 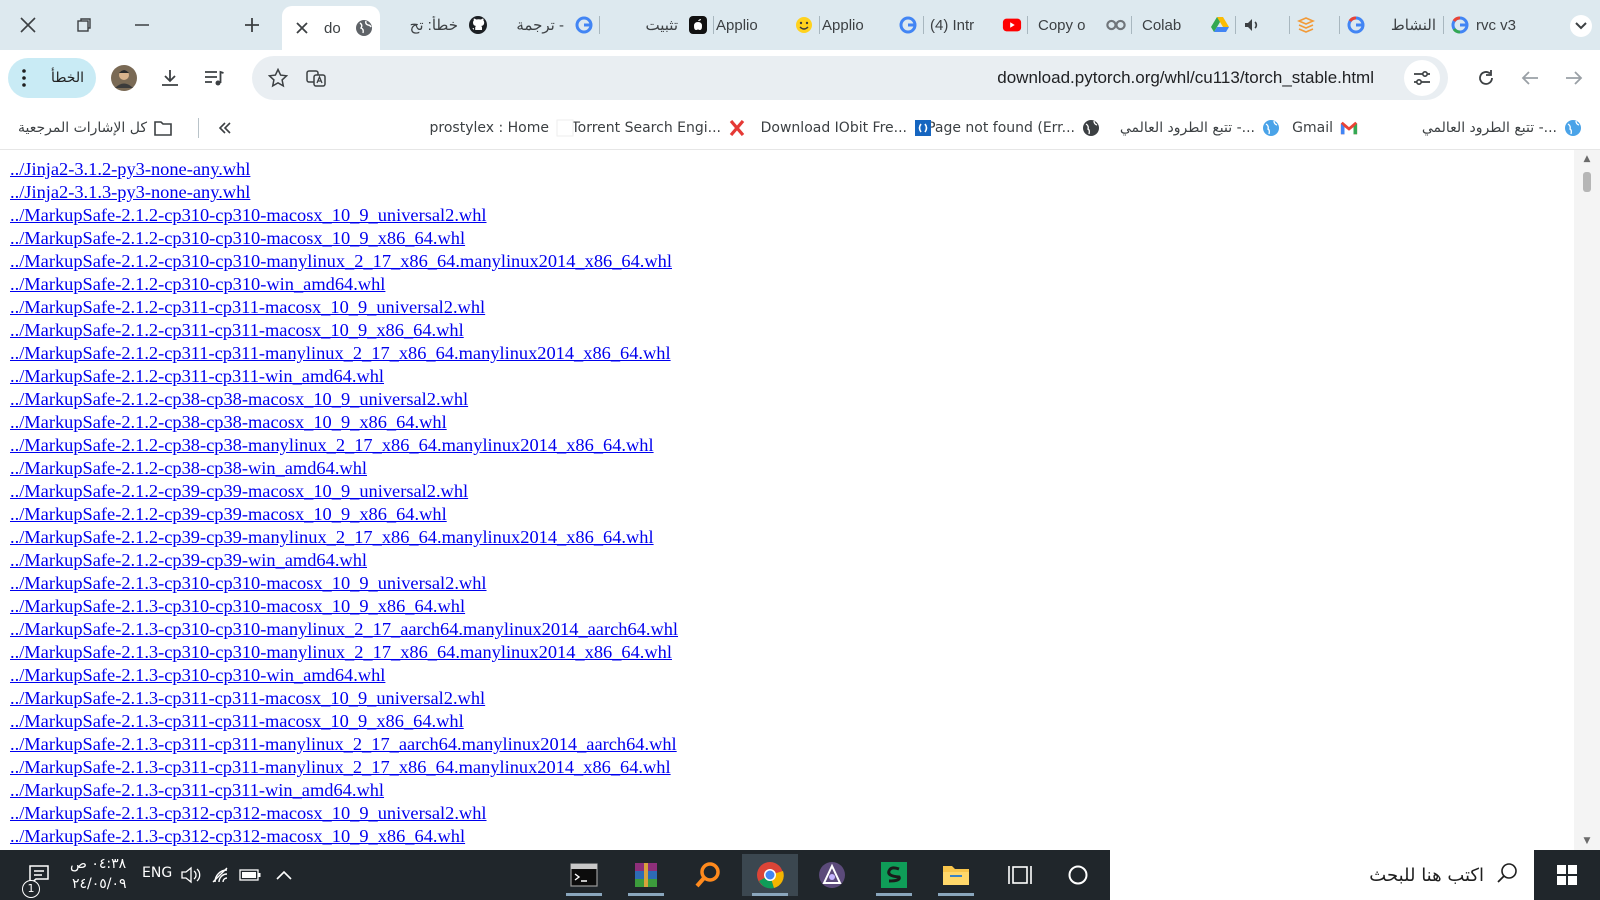 I want to click on avatar, so click(x=124, y=78).